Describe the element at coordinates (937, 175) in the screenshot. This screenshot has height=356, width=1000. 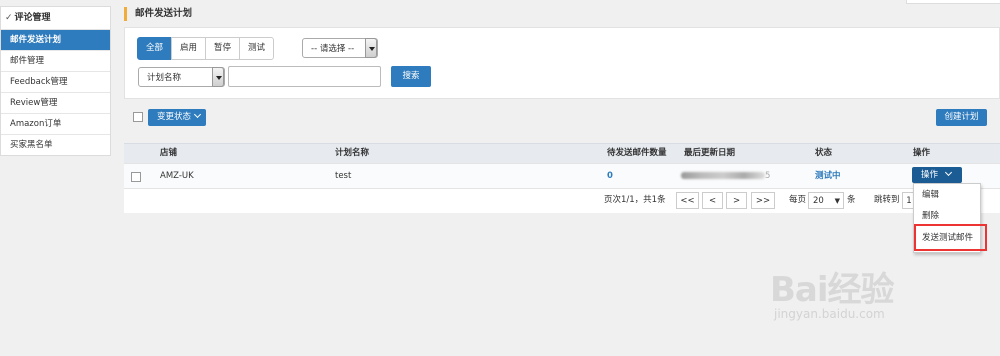
I see `row-action-button: 操作` at that location.